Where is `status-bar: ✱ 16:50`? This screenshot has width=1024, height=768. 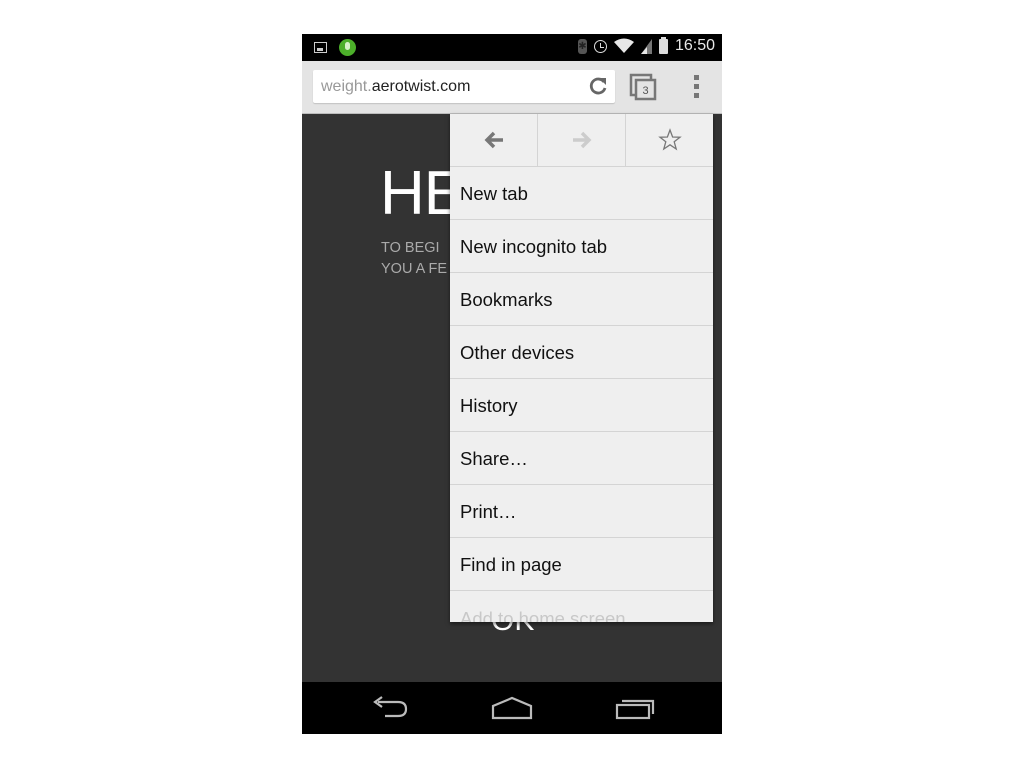
status-bar: ✱ 16:50 is located at coordinates (512, 47).